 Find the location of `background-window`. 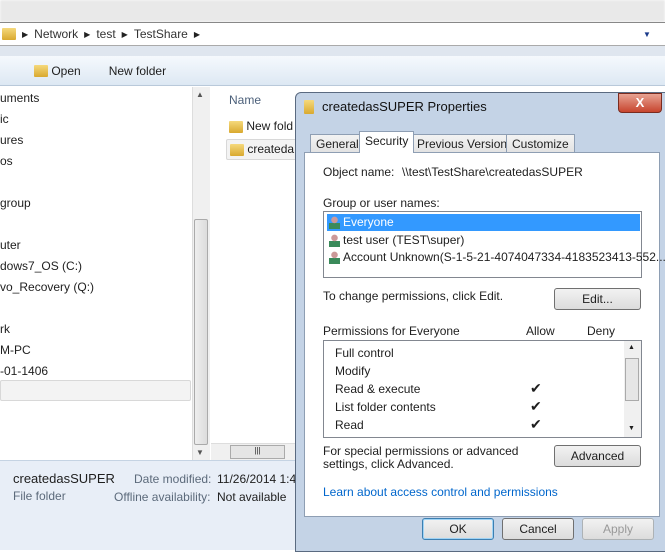

background-window is located at coordinates (332, 11).